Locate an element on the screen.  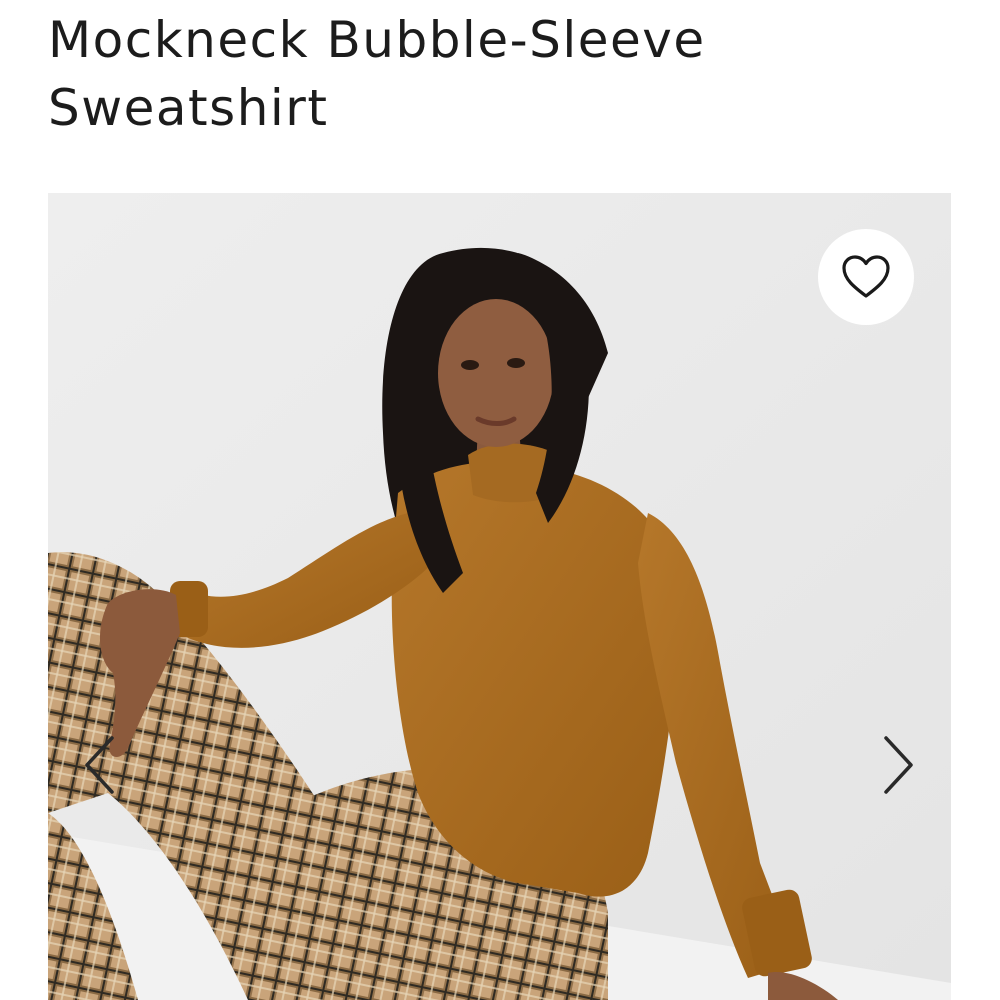
wishlist-button is located at coordinates (866, 277).